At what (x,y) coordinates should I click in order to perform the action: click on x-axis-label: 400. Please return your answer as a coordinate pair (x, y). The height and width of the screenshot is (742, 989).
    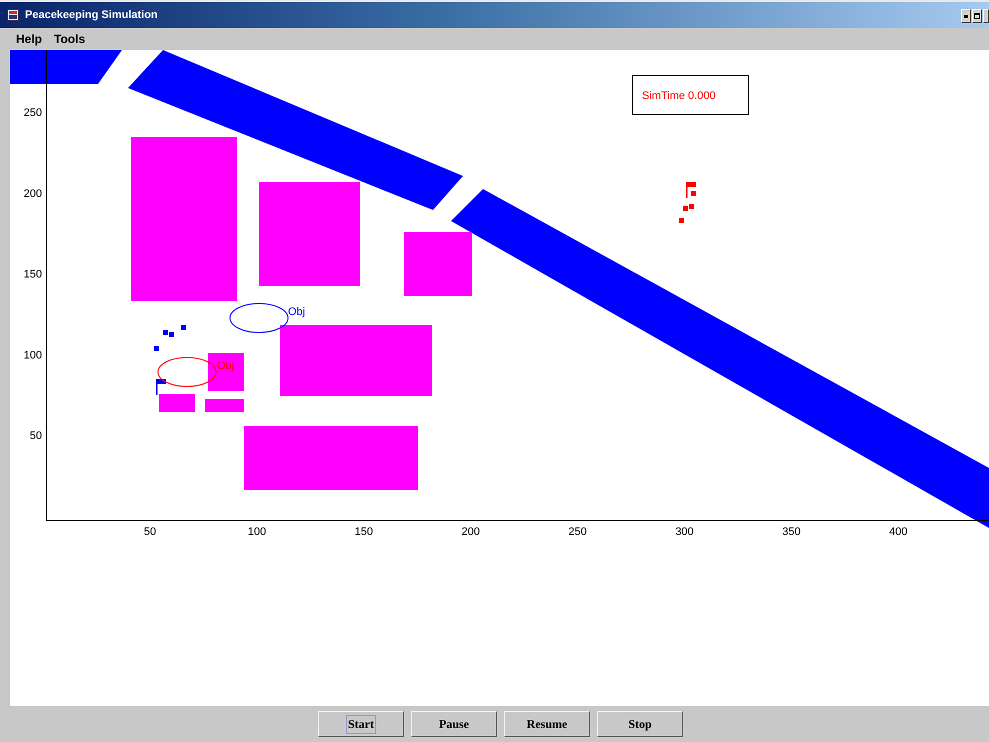
    Looking at the image, I should click on (898, 532).